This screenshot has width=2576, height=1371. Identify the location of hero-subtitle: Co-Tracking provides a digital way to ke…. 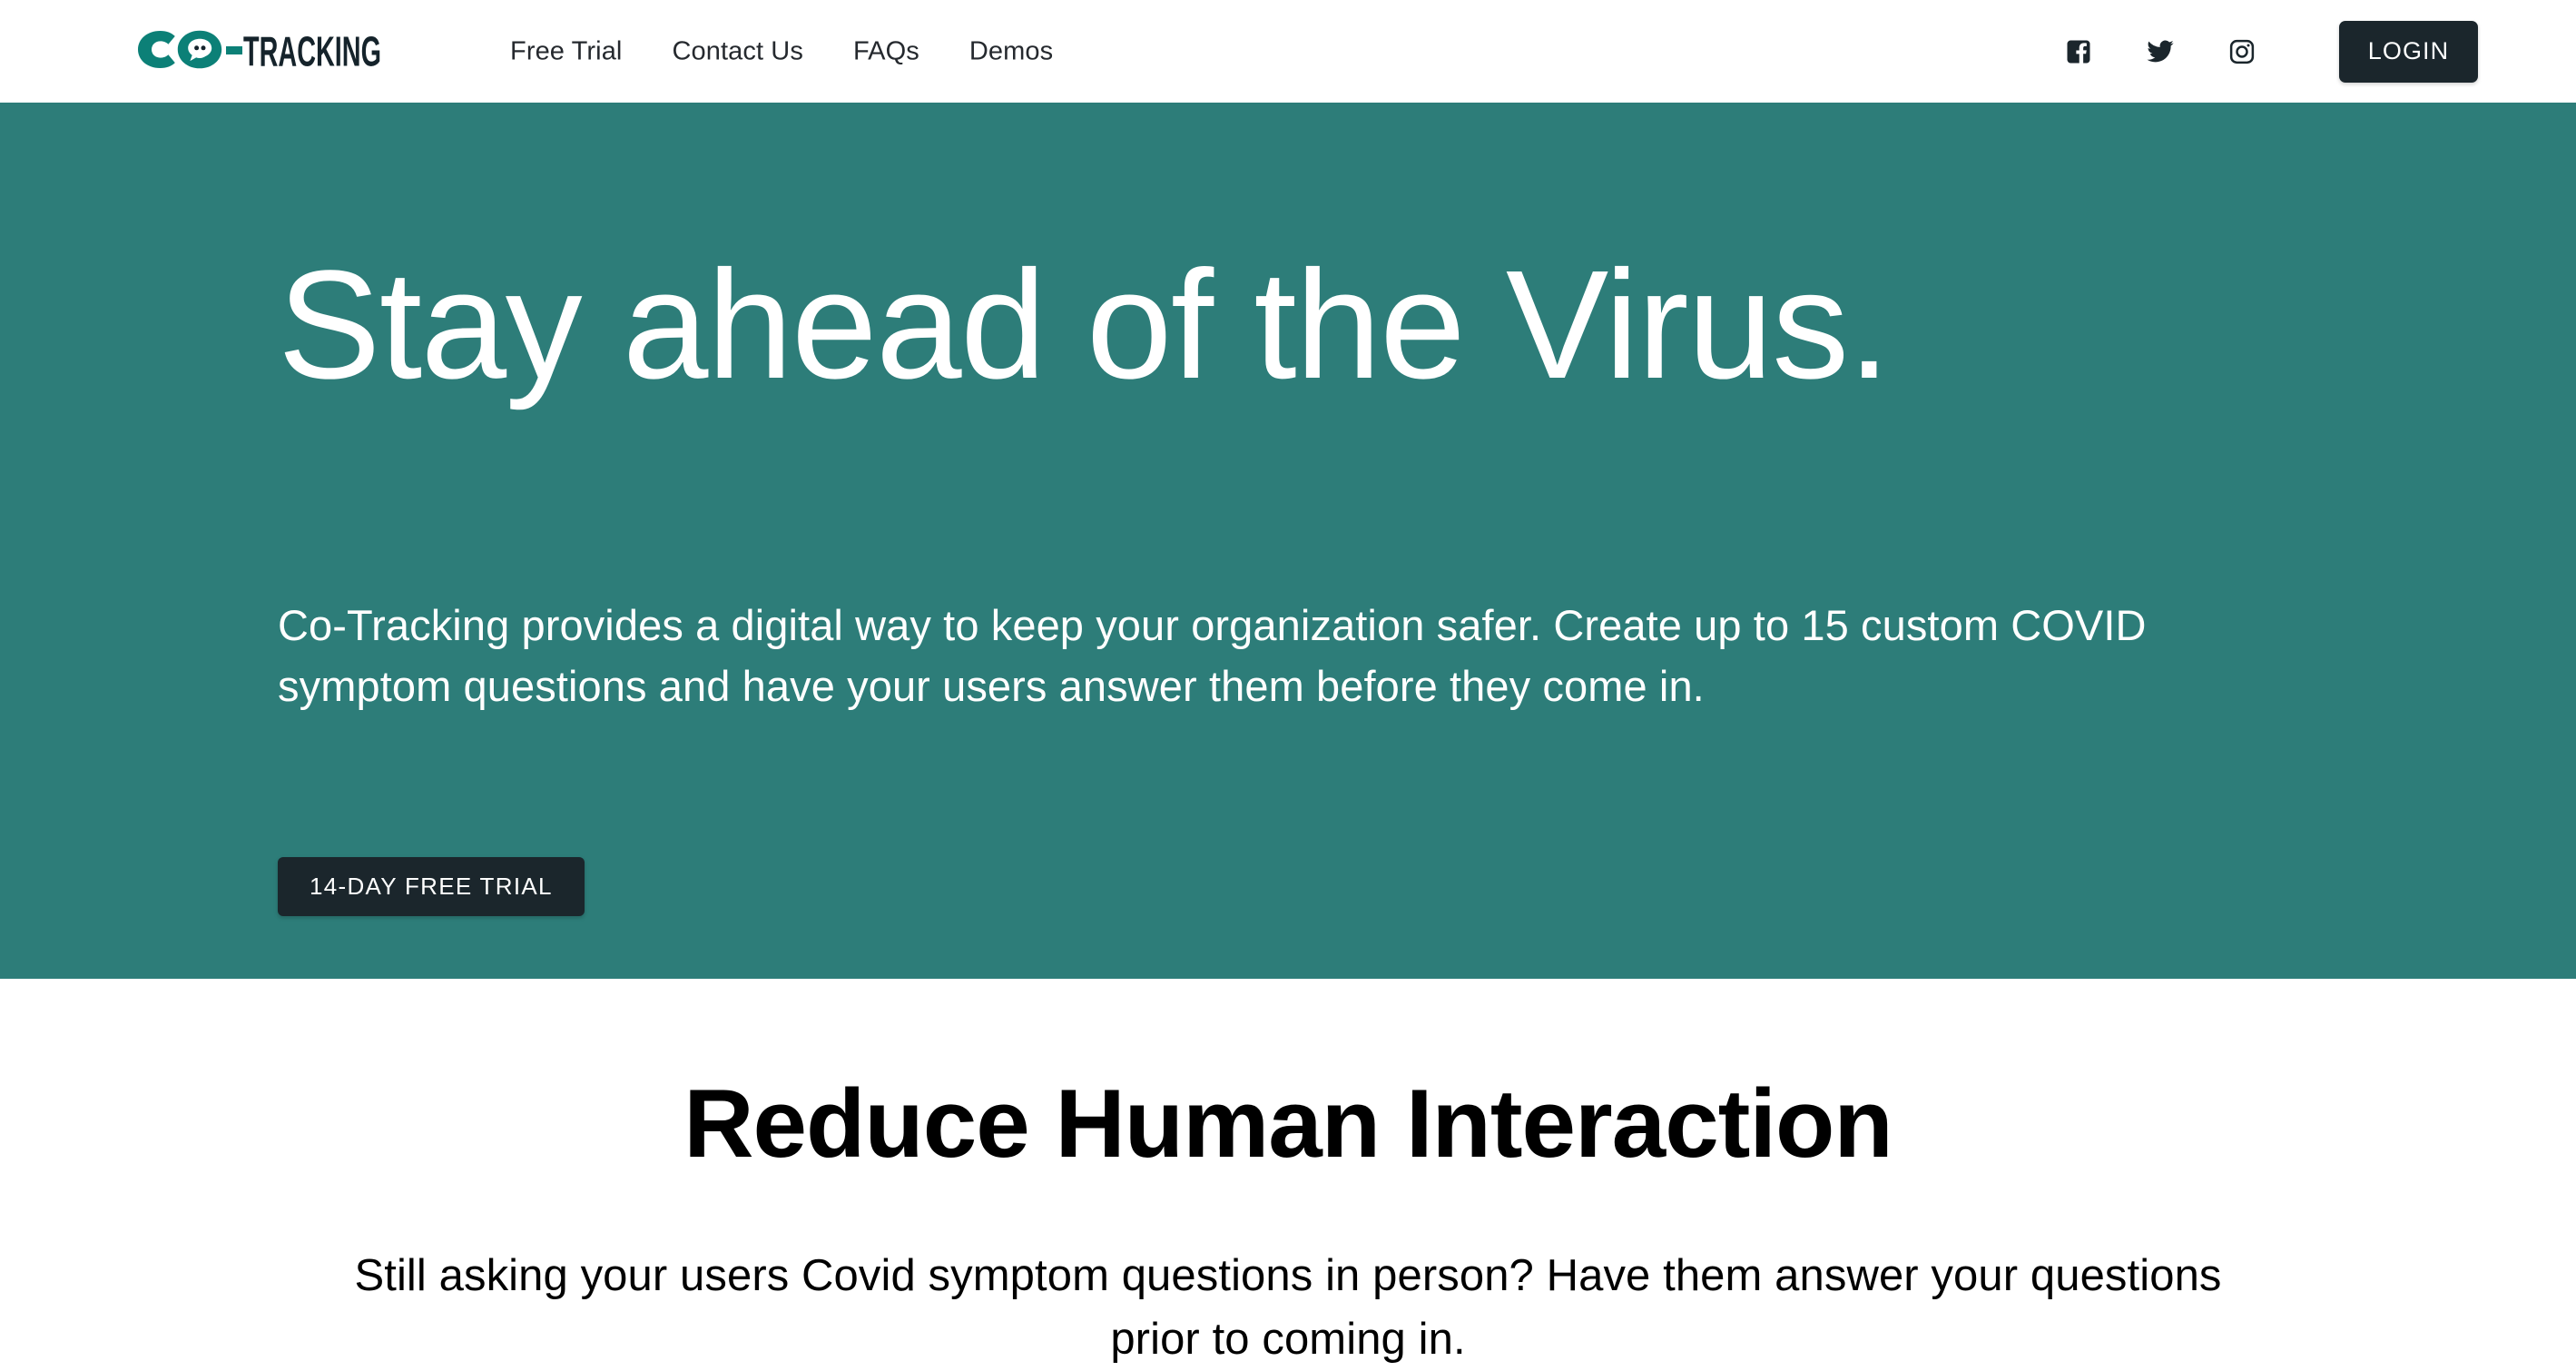
(1212, 656).